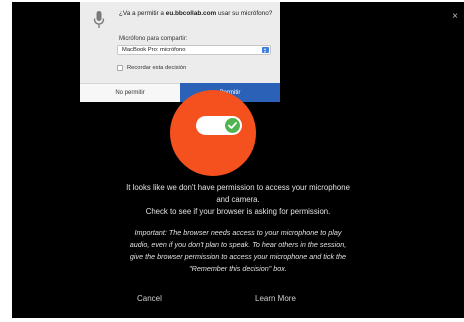 The width and height of the screenshot is (464, 322). Describe the element at coordinates (238, 268) in the screenshot. I see `important-line: "Remember this decision" box.` at that location.